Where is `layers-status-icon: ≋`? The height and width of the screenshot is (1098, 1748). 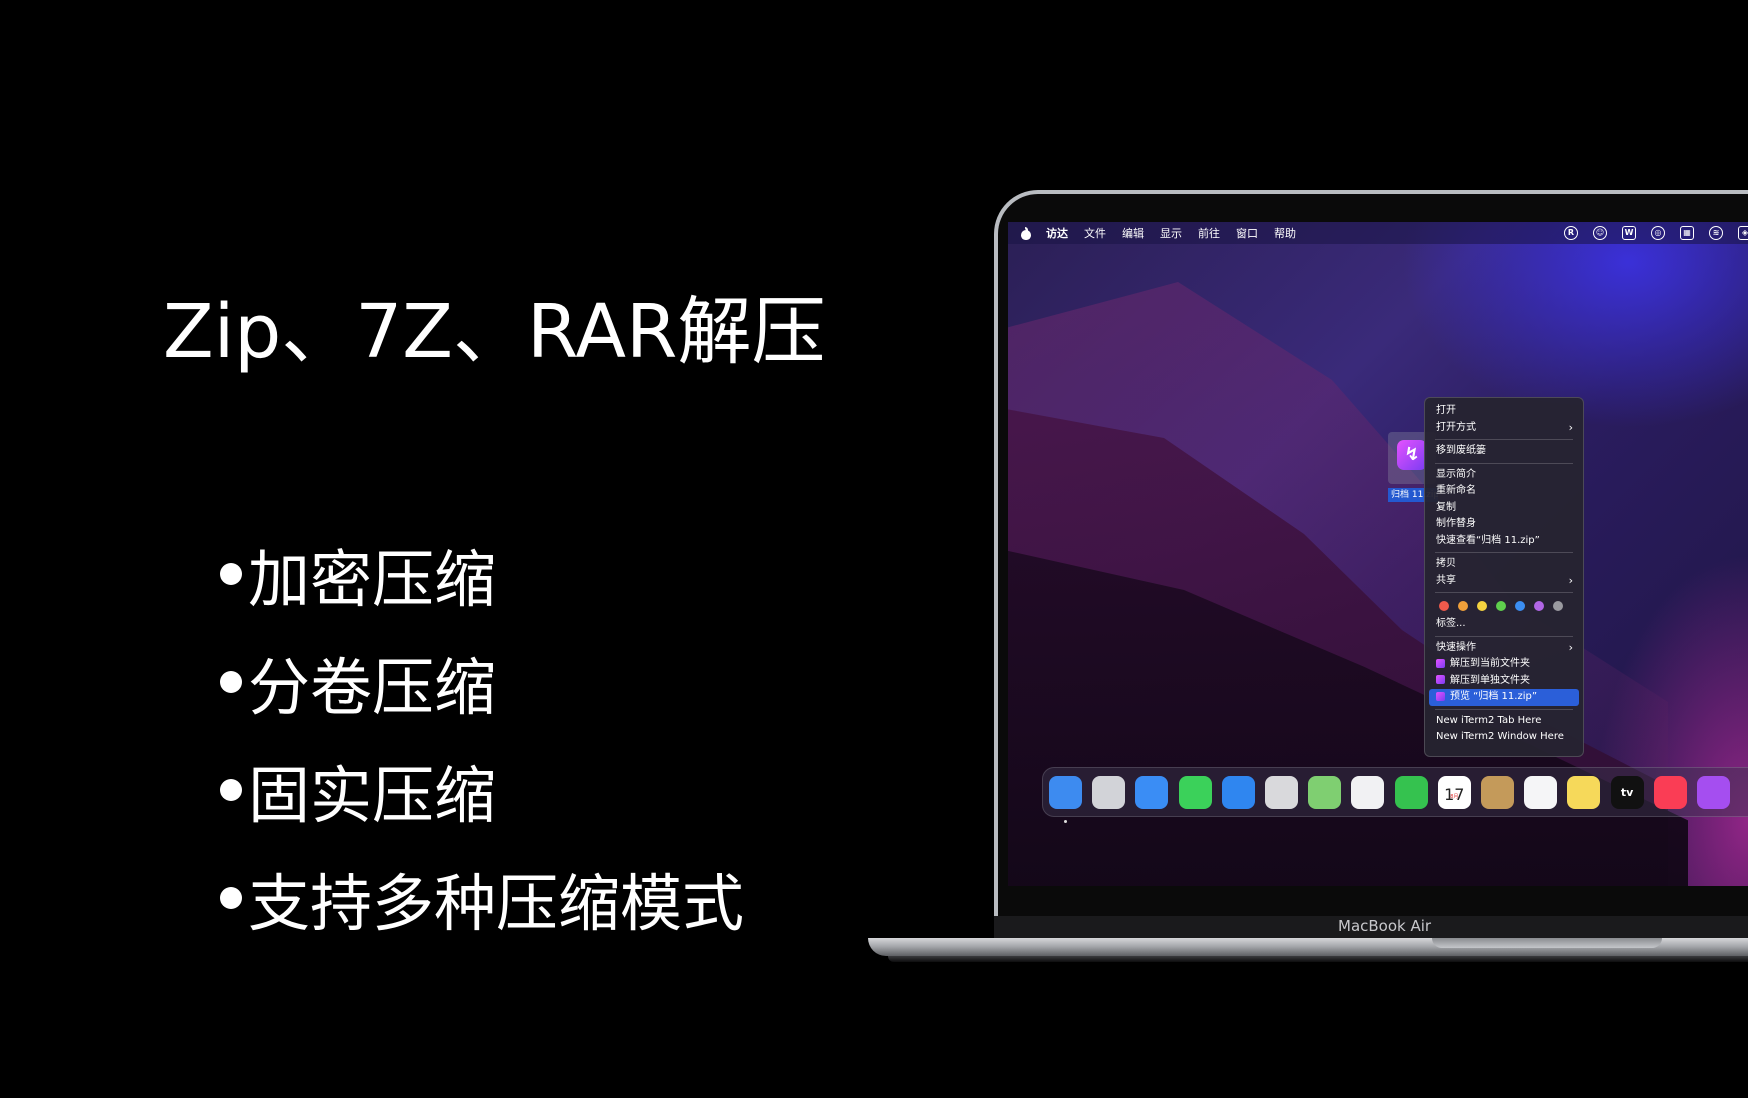 layers-status-icon: ≋ is located at coordinates (1716, 233).